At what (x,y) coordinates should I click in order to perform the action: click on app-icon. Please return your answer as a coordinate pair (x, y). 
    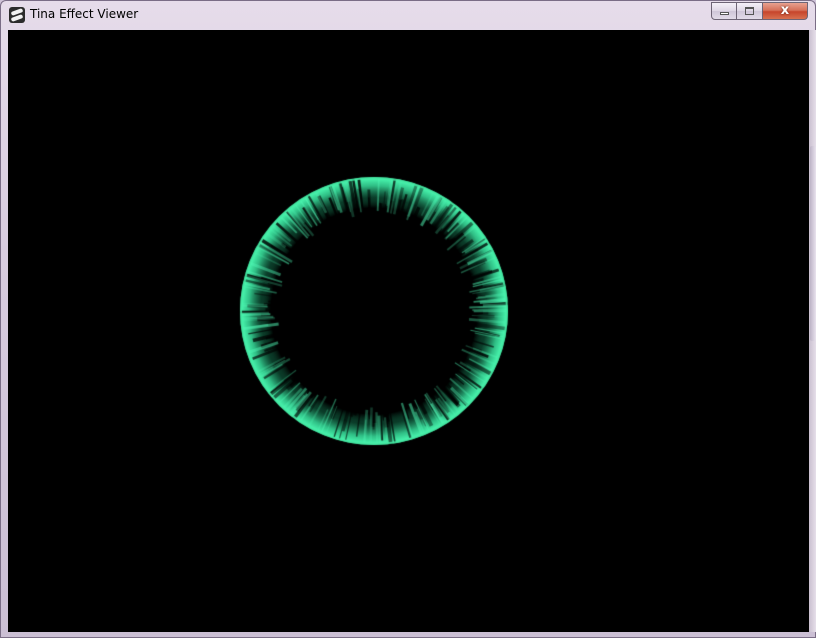
    Looking at the image, I should click on (17, 15).